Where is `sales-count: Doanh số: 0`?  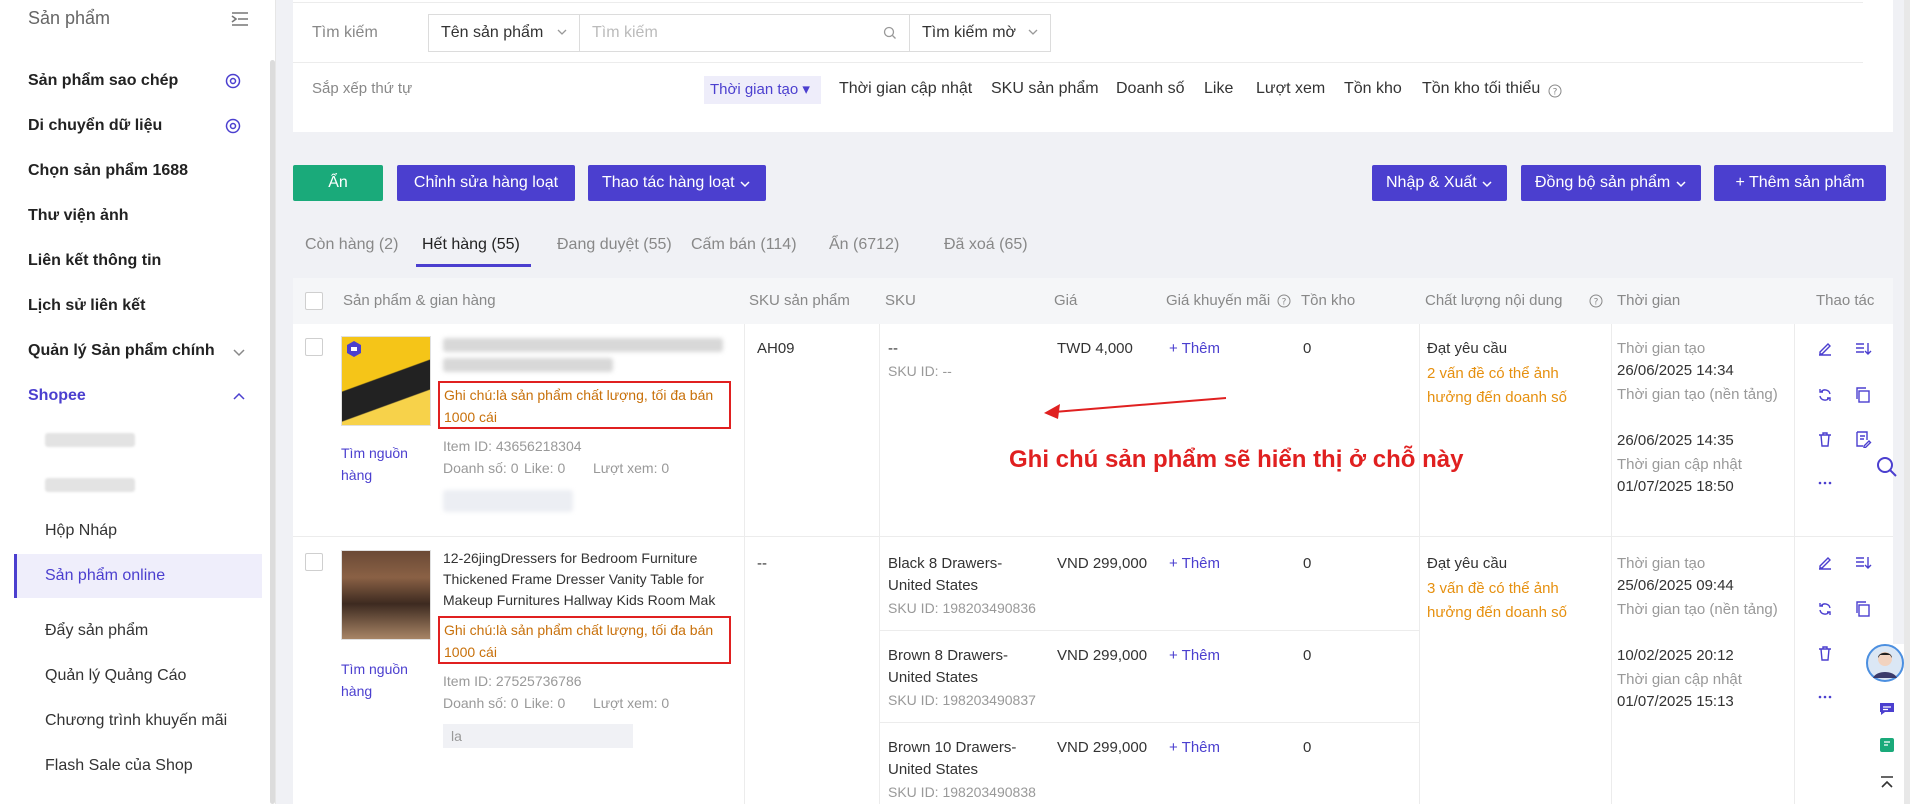 sales-count: Doanh số: 0 is located at coordinates (481, 468).